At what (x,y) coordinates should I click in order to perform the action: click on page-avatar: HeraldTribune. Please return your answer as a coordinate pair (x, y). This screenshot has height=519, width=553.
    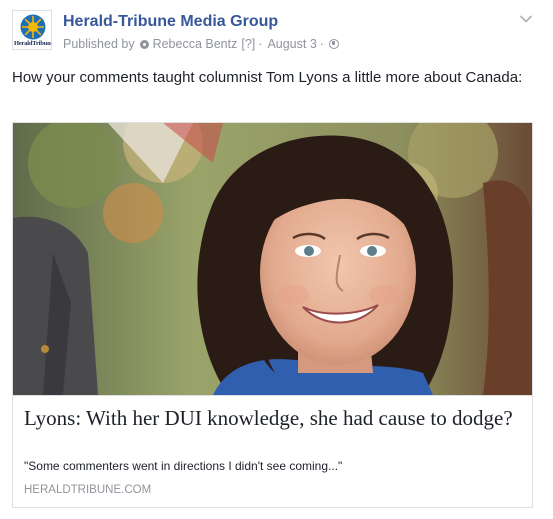
    Looking at the image, I should click on (32, 30).